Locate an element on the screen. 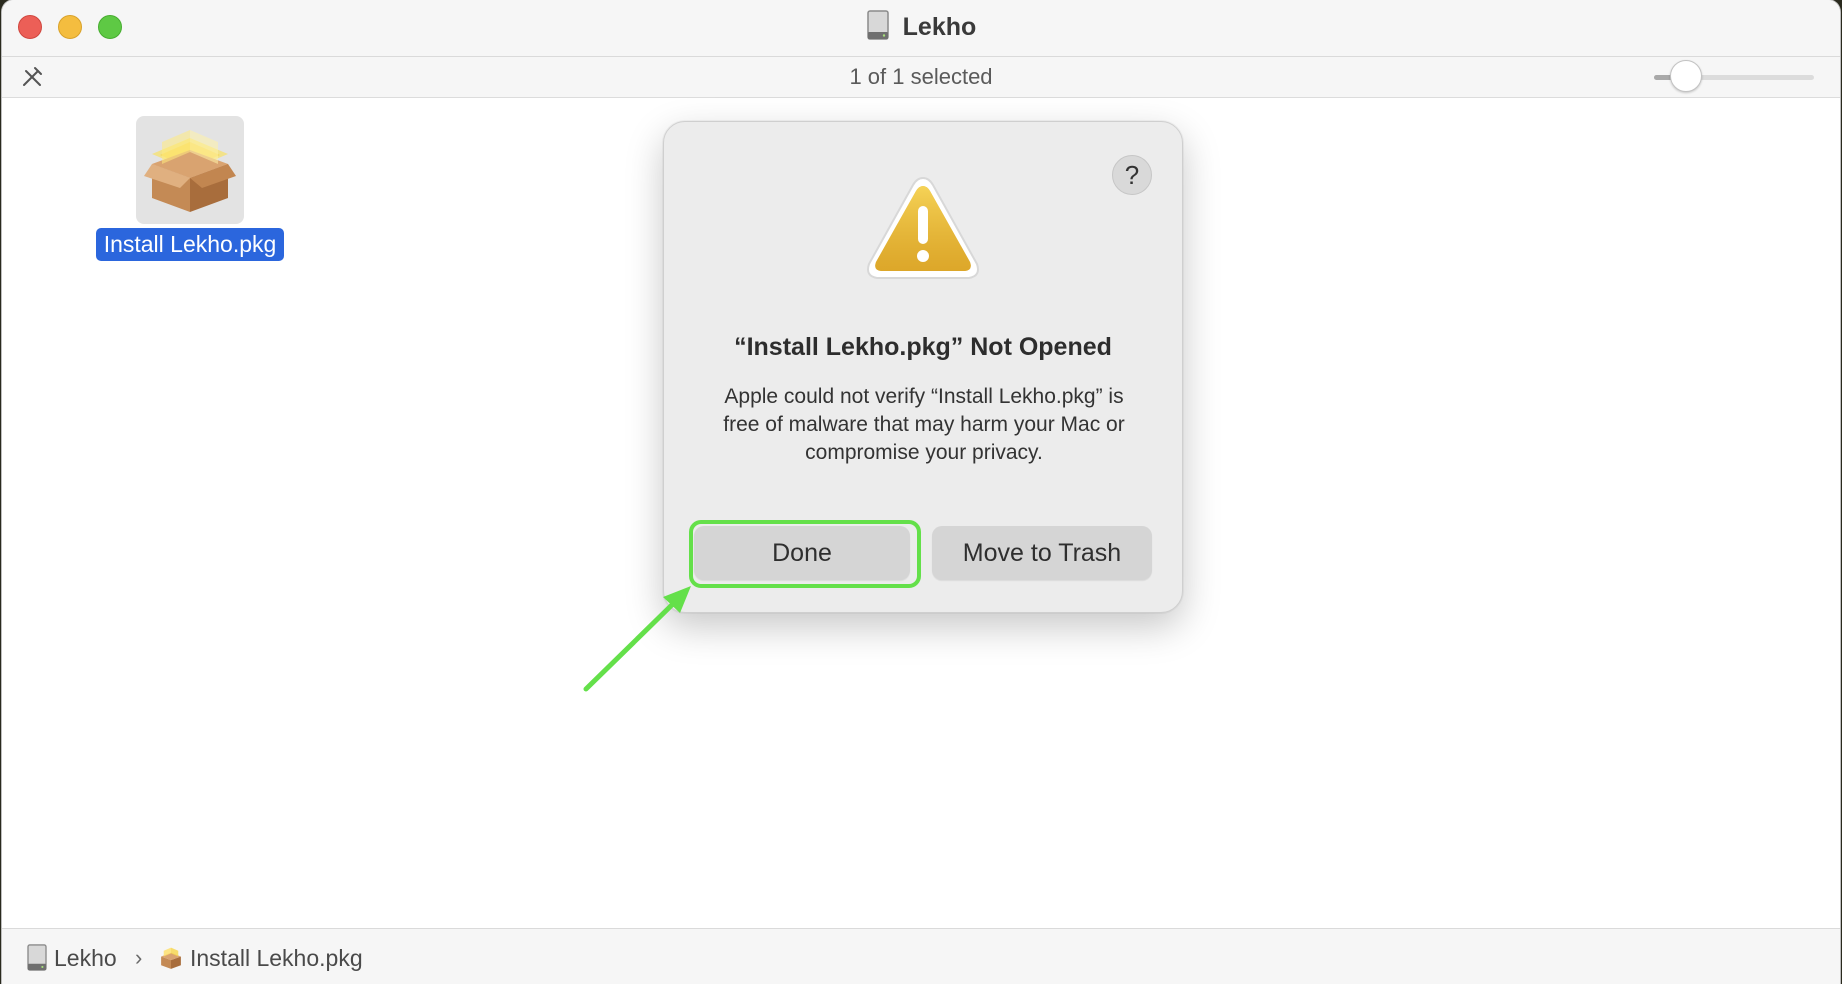  move-to-trash-button: Move to Trash is located at coordinates (1042, 553).